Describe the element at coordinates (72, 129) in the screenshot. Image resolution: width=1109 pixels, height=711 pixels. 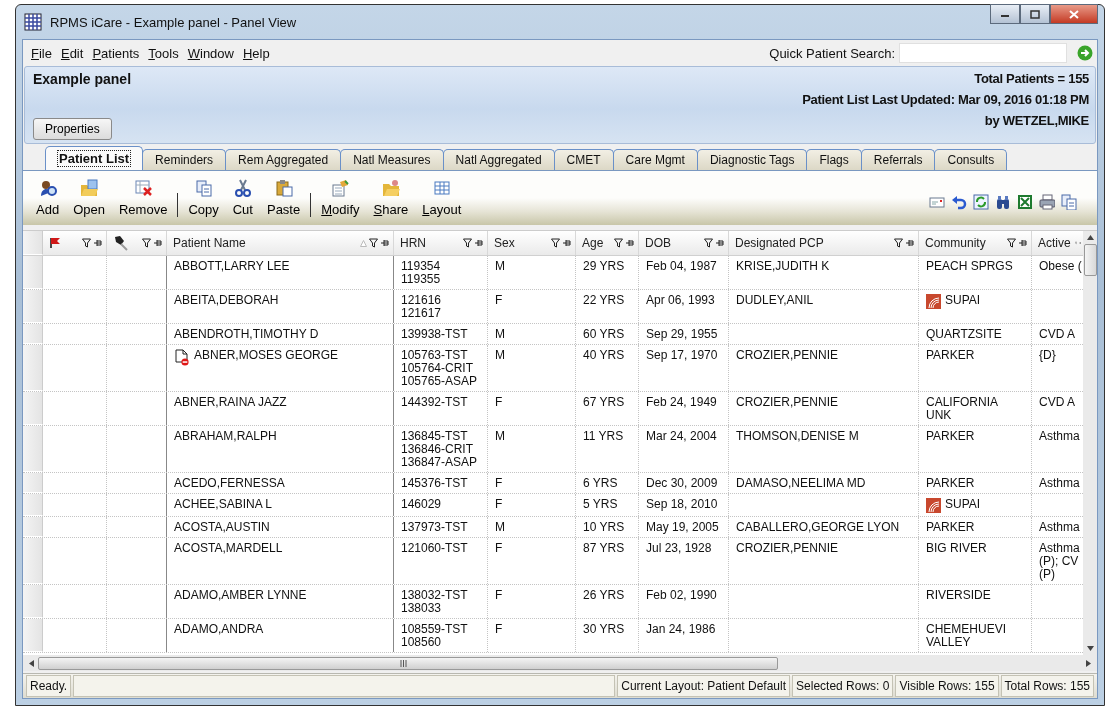
I see `properties-button: Properties` at that location.